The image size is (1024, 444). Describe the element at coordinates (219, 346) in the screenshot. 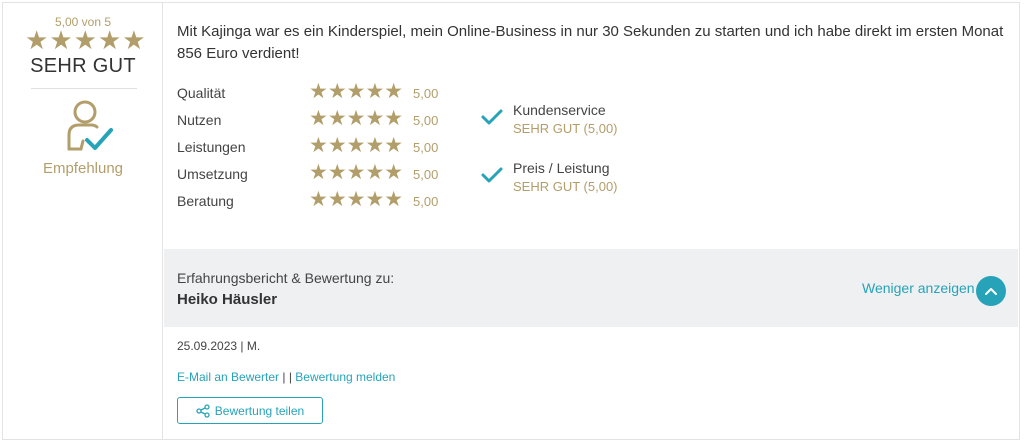

I see `review-date-author: 25.09.2023 | M.` at that location.